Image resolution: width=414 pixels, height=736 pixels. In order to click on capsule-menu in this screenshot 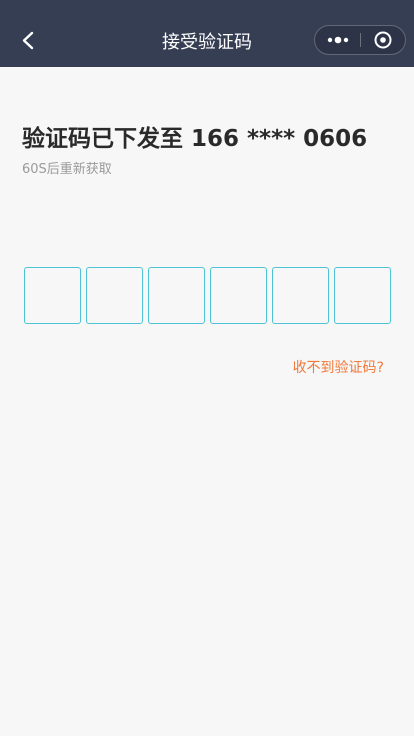, I will do `click(360, 40)`.